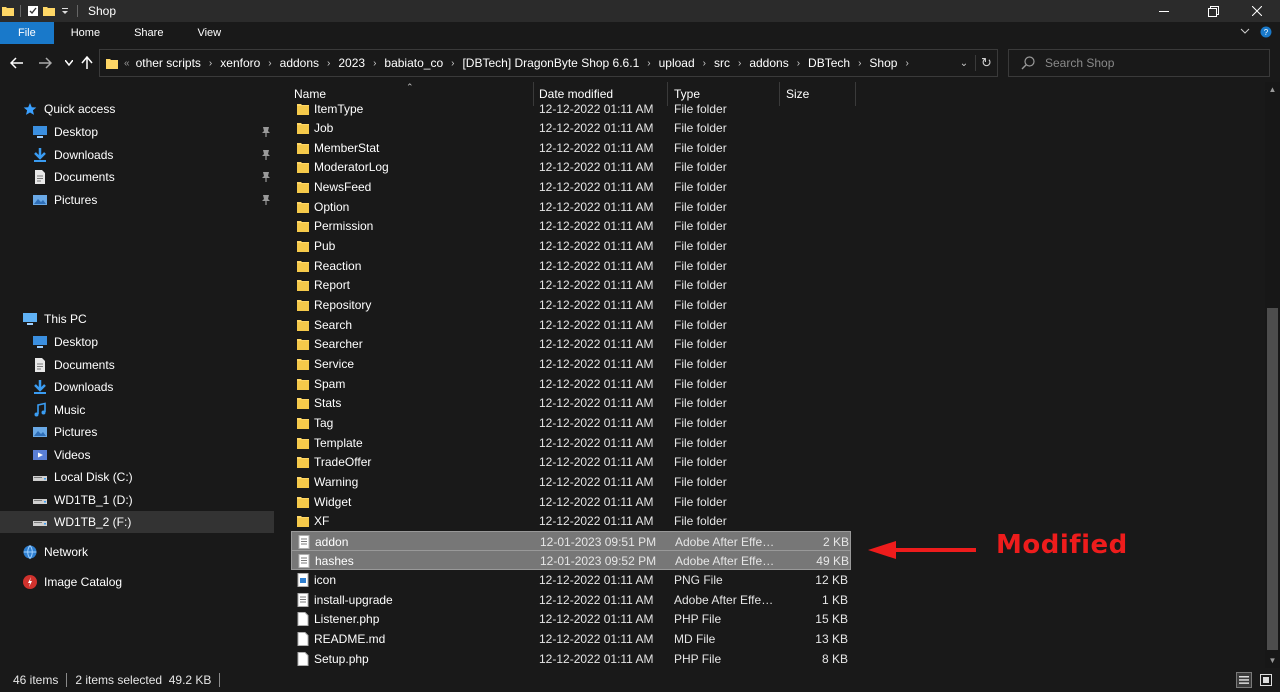 The width and height of the screenshot is (1280, 692). I want to click on nav-quick-pictures: Pictures, so click(64, 200).